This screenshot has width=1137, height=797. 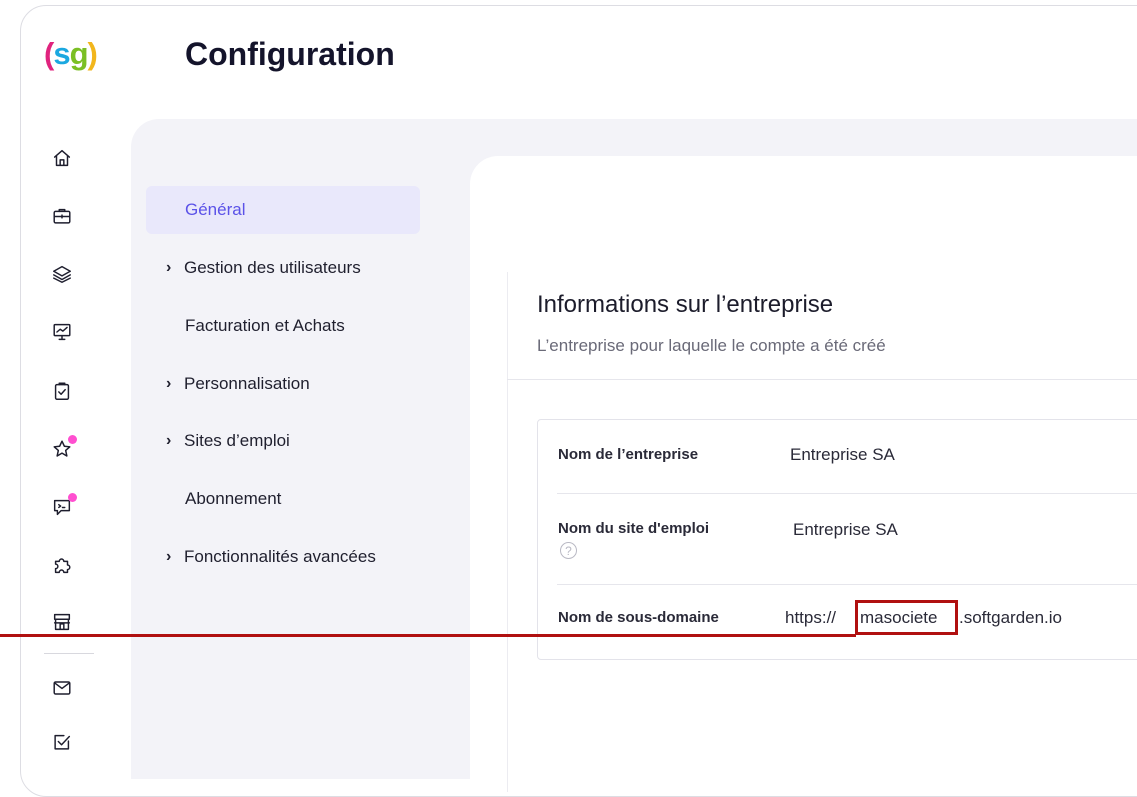 What do you see at coordinates (62, 688) in the screenshot?
I see `mail-icon` at bounding box center [62, 688].